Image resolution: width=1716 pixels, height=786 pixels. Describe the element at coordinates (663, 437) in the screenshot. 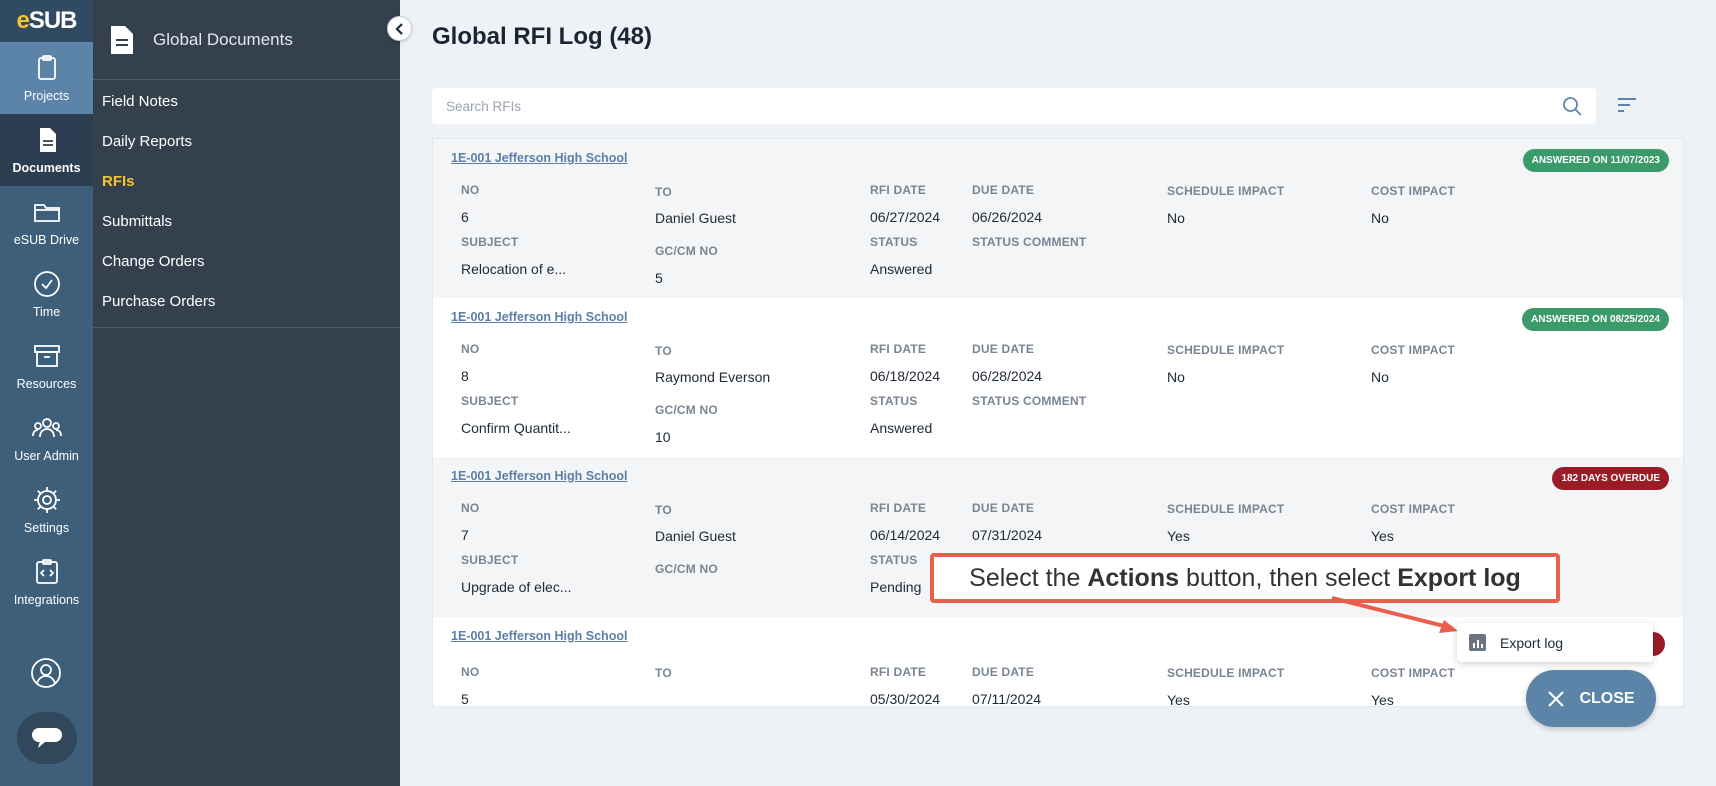

I see `gc-cm-no-value: 10` at that location.